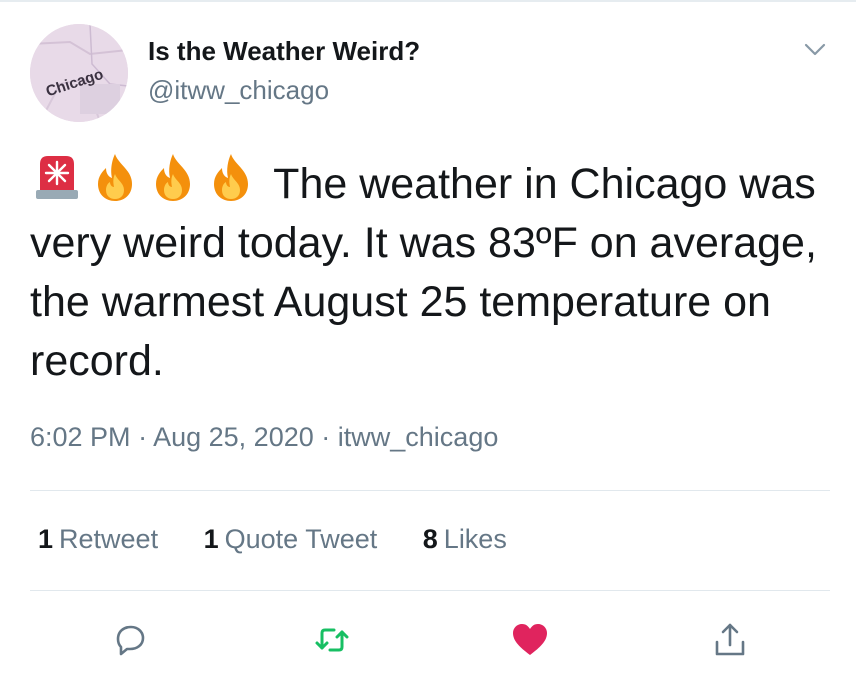 The image size is (856, 686). I want to click on tweet-date: Aug 25, 2020, so click(233, 437).